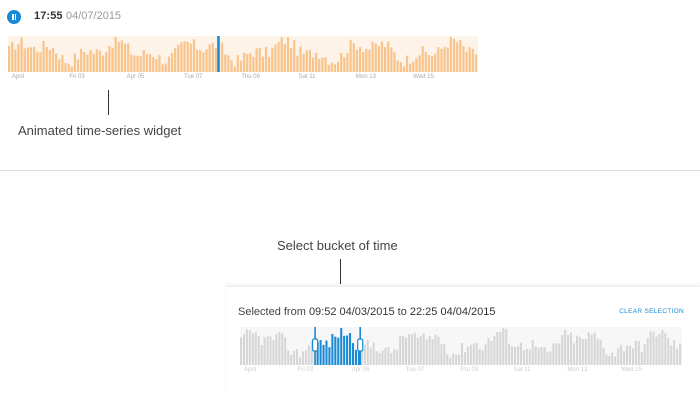 The height and width of the screenshot is (400, 700). I want to click on playhead-marker, so click(218, 54).